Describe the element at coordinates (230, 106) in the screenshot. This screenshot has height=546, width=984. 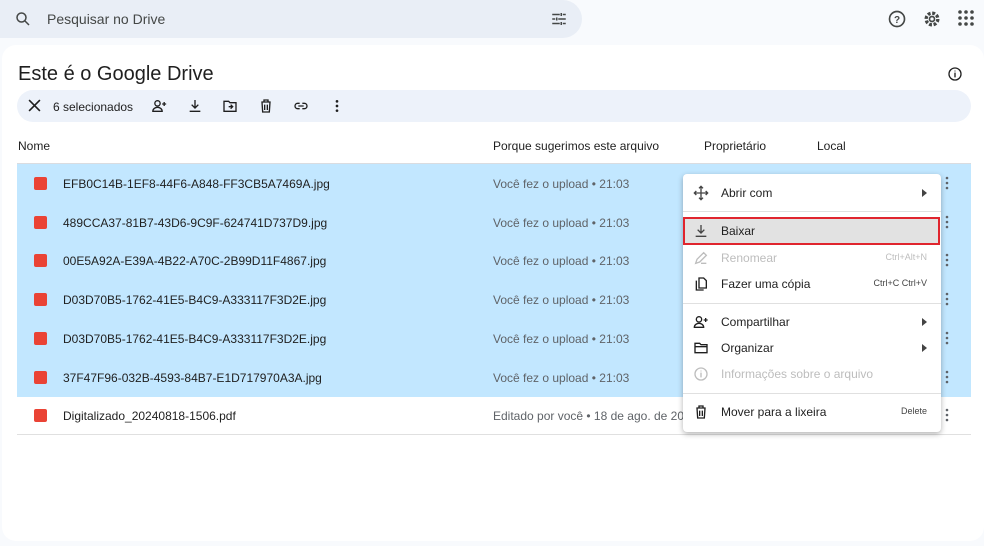
I see `move-to-folder-icon` at that location.